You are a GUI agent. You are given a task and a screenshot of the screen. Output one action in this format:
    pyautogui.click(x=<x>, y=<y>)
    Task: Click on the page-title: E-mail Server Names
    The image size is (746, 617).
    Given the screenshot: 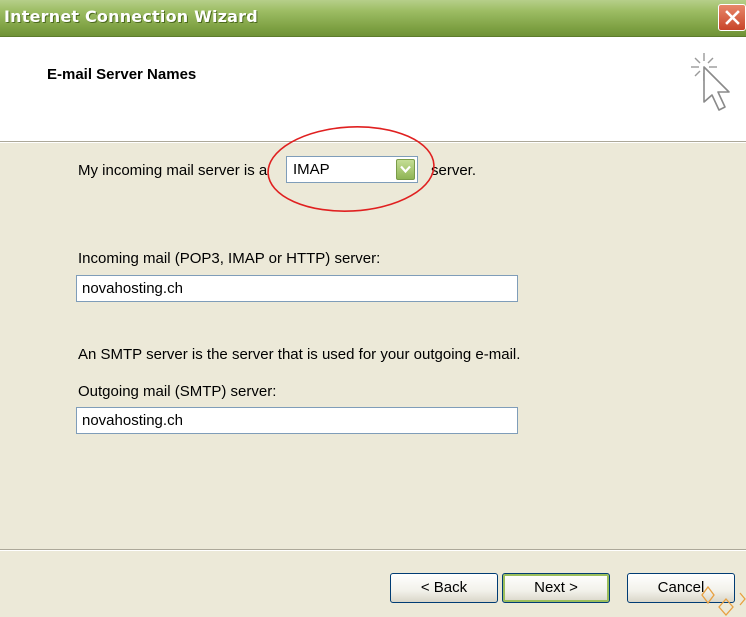 What is the action you would take?
    pyautogui.click(x=122, y=74)
    